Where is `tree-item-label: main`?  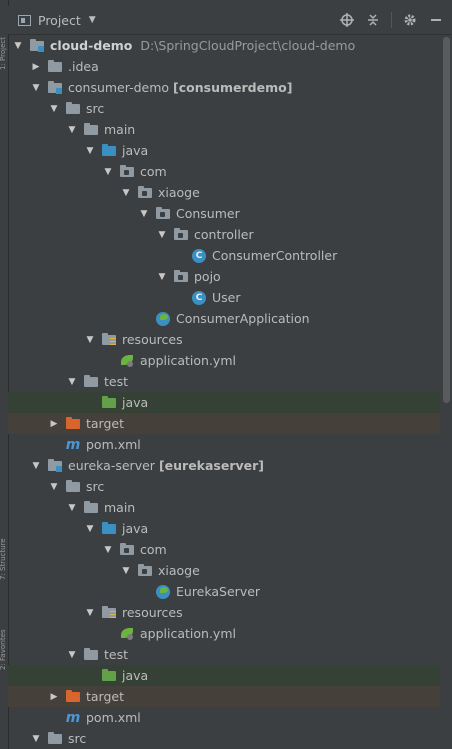
tree-item-label: main is located at coordinates (120, 507).